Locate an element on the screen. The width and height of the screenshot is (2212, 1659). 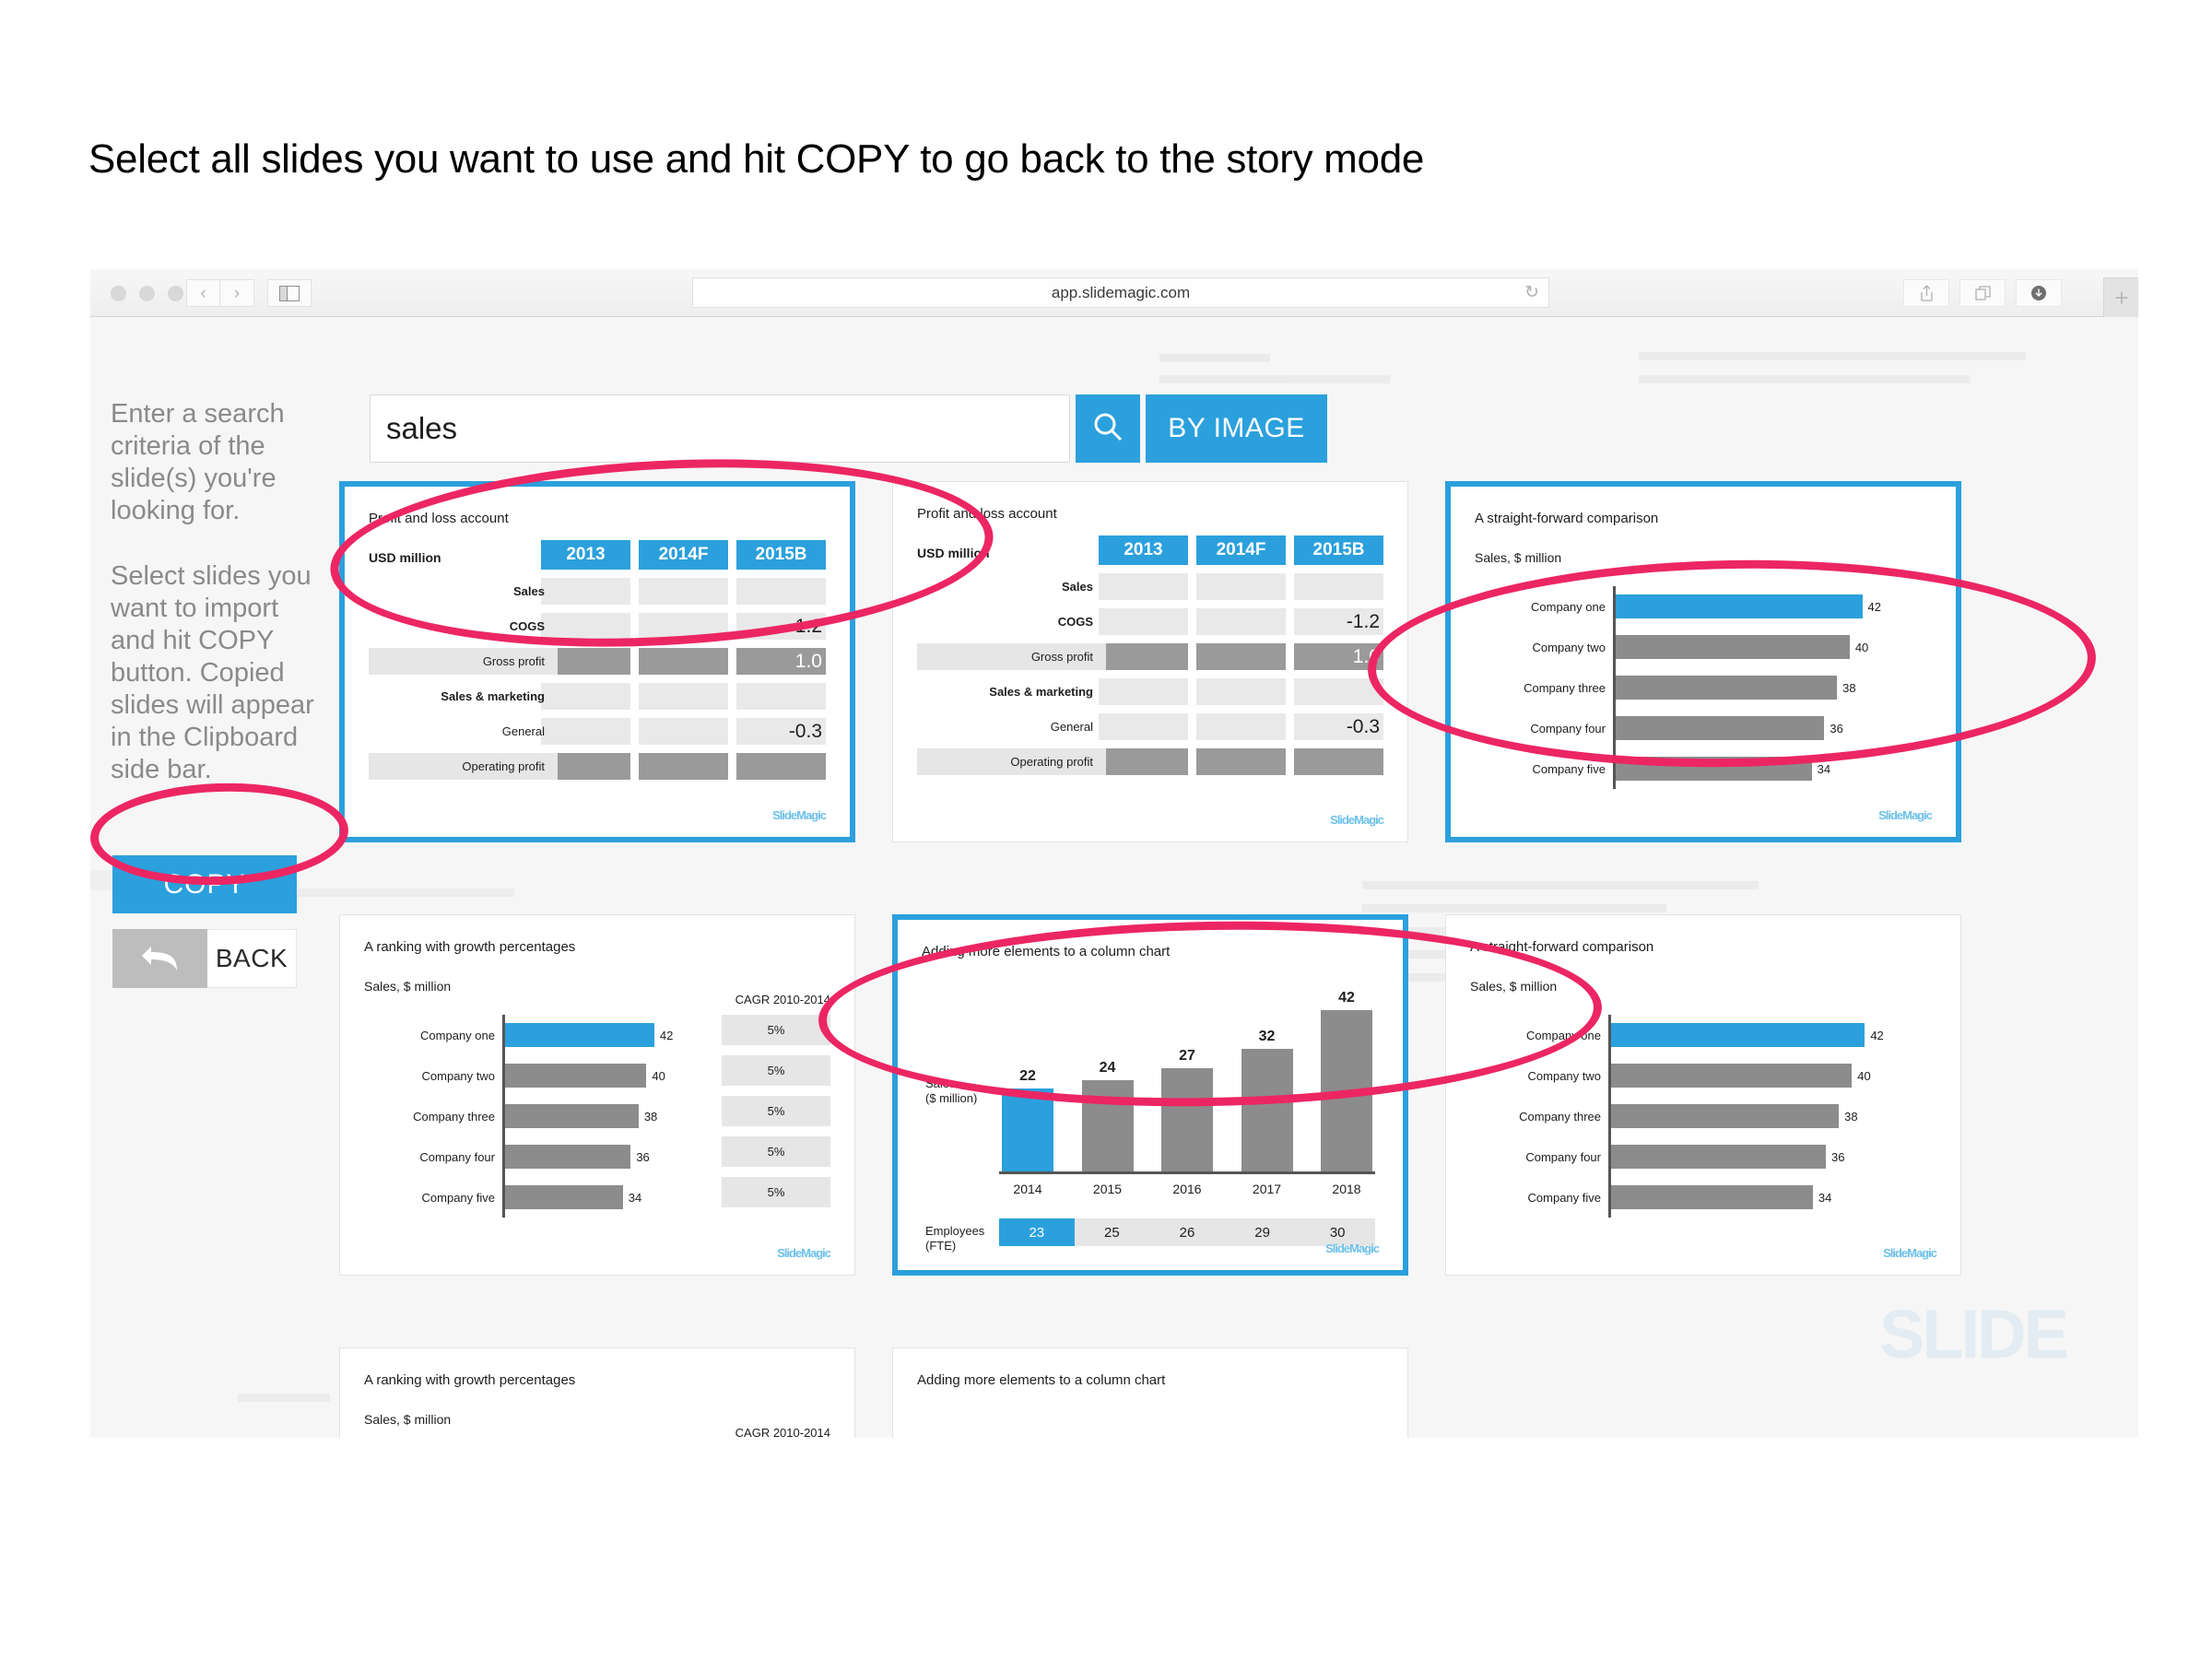
minimize-window-button is located at coordinates (147, 293).